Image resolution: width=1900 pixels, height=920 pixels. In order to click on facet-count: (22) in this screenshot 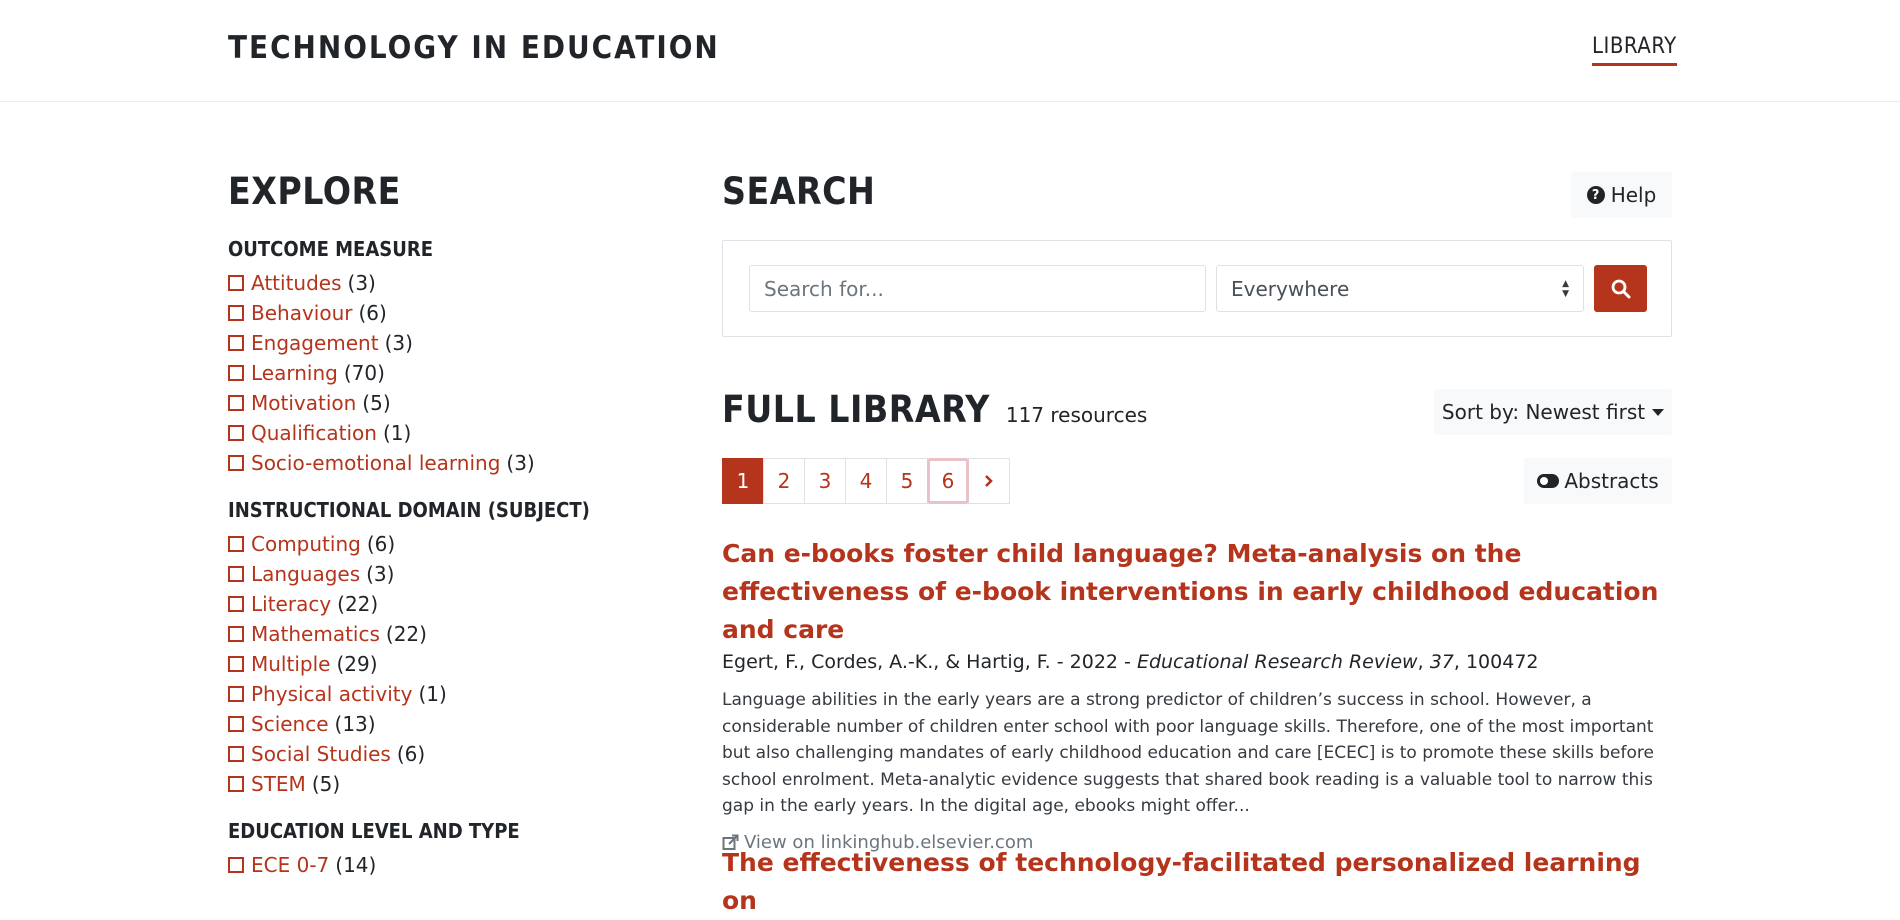, I will do `click(358, 604)`.